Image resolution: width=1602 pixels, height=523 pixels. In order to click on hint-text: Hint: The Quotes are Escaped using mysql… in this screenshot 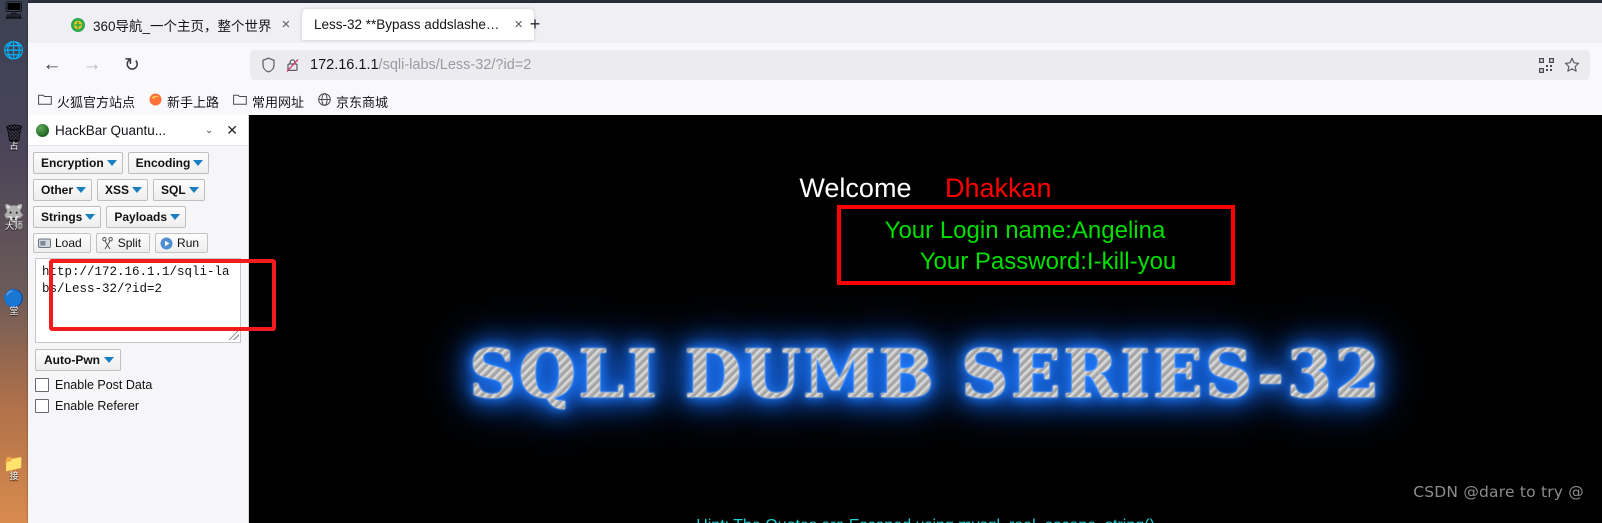, I will do `click(925, 520)`.